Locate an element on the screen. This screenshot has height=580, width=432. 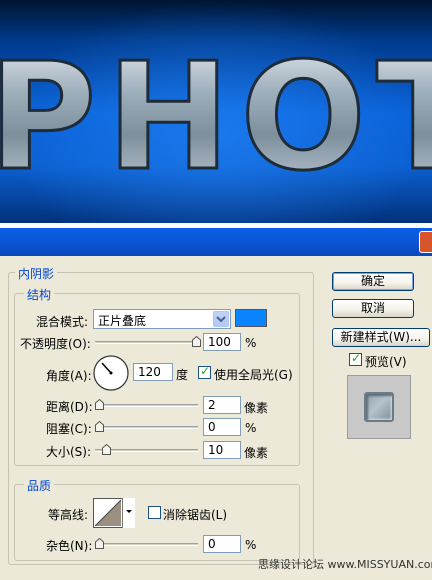
style-preview-thumbnail is located at coordinates (379, 407).